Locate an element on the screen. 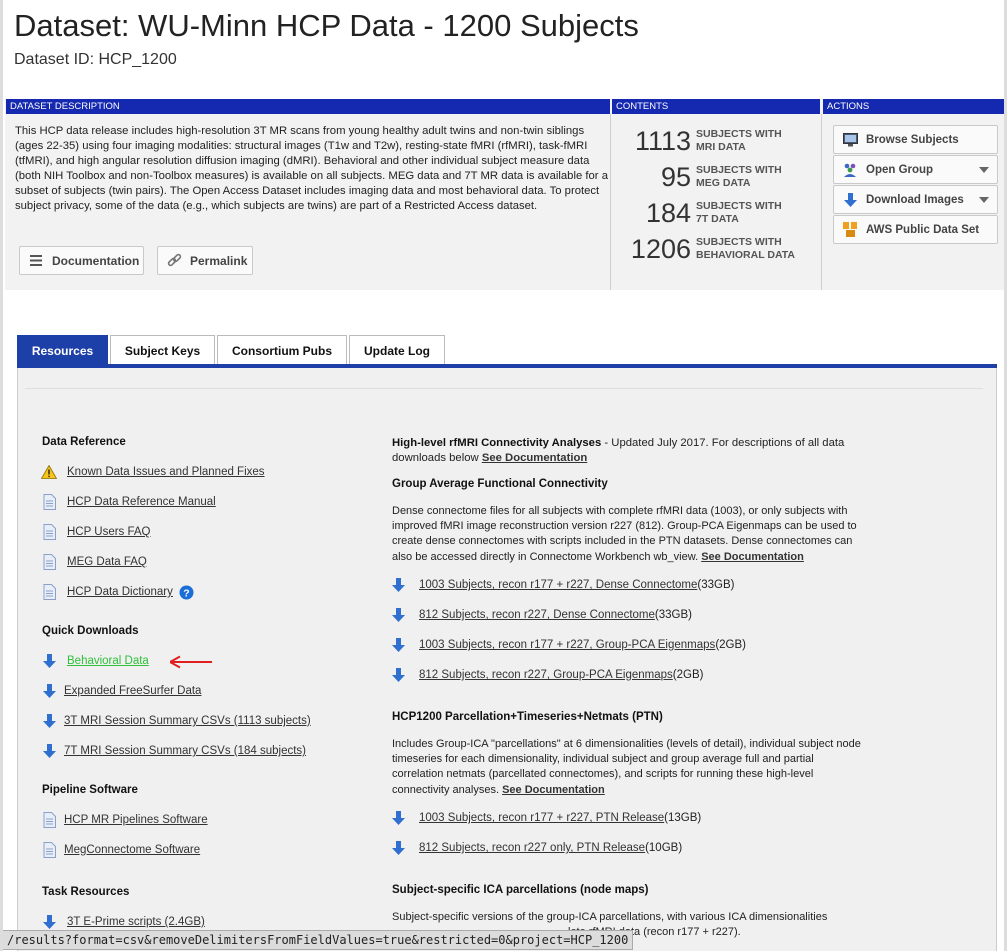 This screenshot has height=951, width=1007. list-item: HCP MR Pipelines Software is located at coordinates (124, 820).